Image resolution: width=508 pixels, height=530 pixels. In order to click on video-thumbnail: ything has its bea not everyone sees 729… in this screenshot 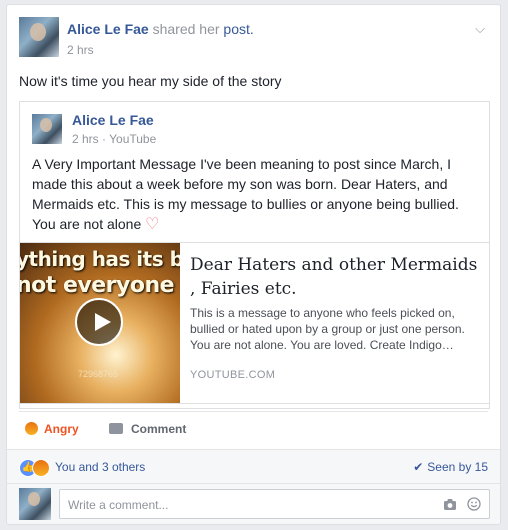, I will do `click(100, 323)`.